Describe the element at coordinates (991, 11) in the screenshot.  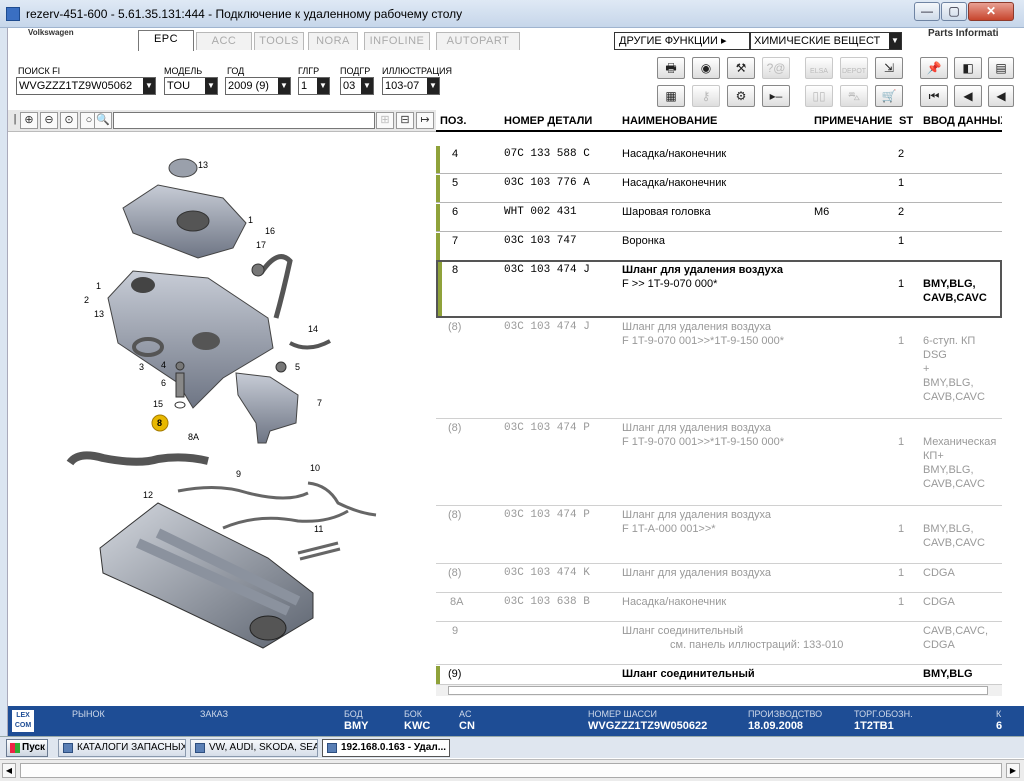
I see `close-button: ✕` at that location.